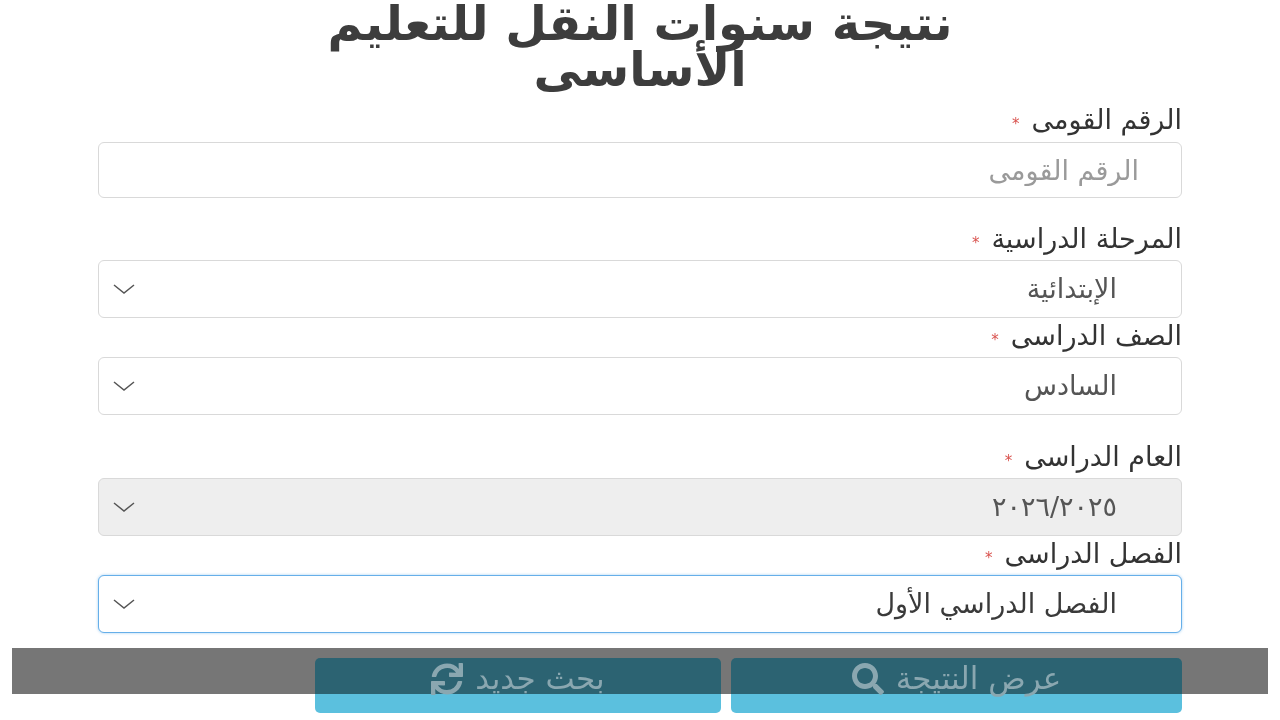 The width and height of the screenshot is (1280, 720). What do you see at coordinates (1086, 239) in the screenshot?
I see `field-label: المرحلة الدراسية` at bounding box center [1086, 239].